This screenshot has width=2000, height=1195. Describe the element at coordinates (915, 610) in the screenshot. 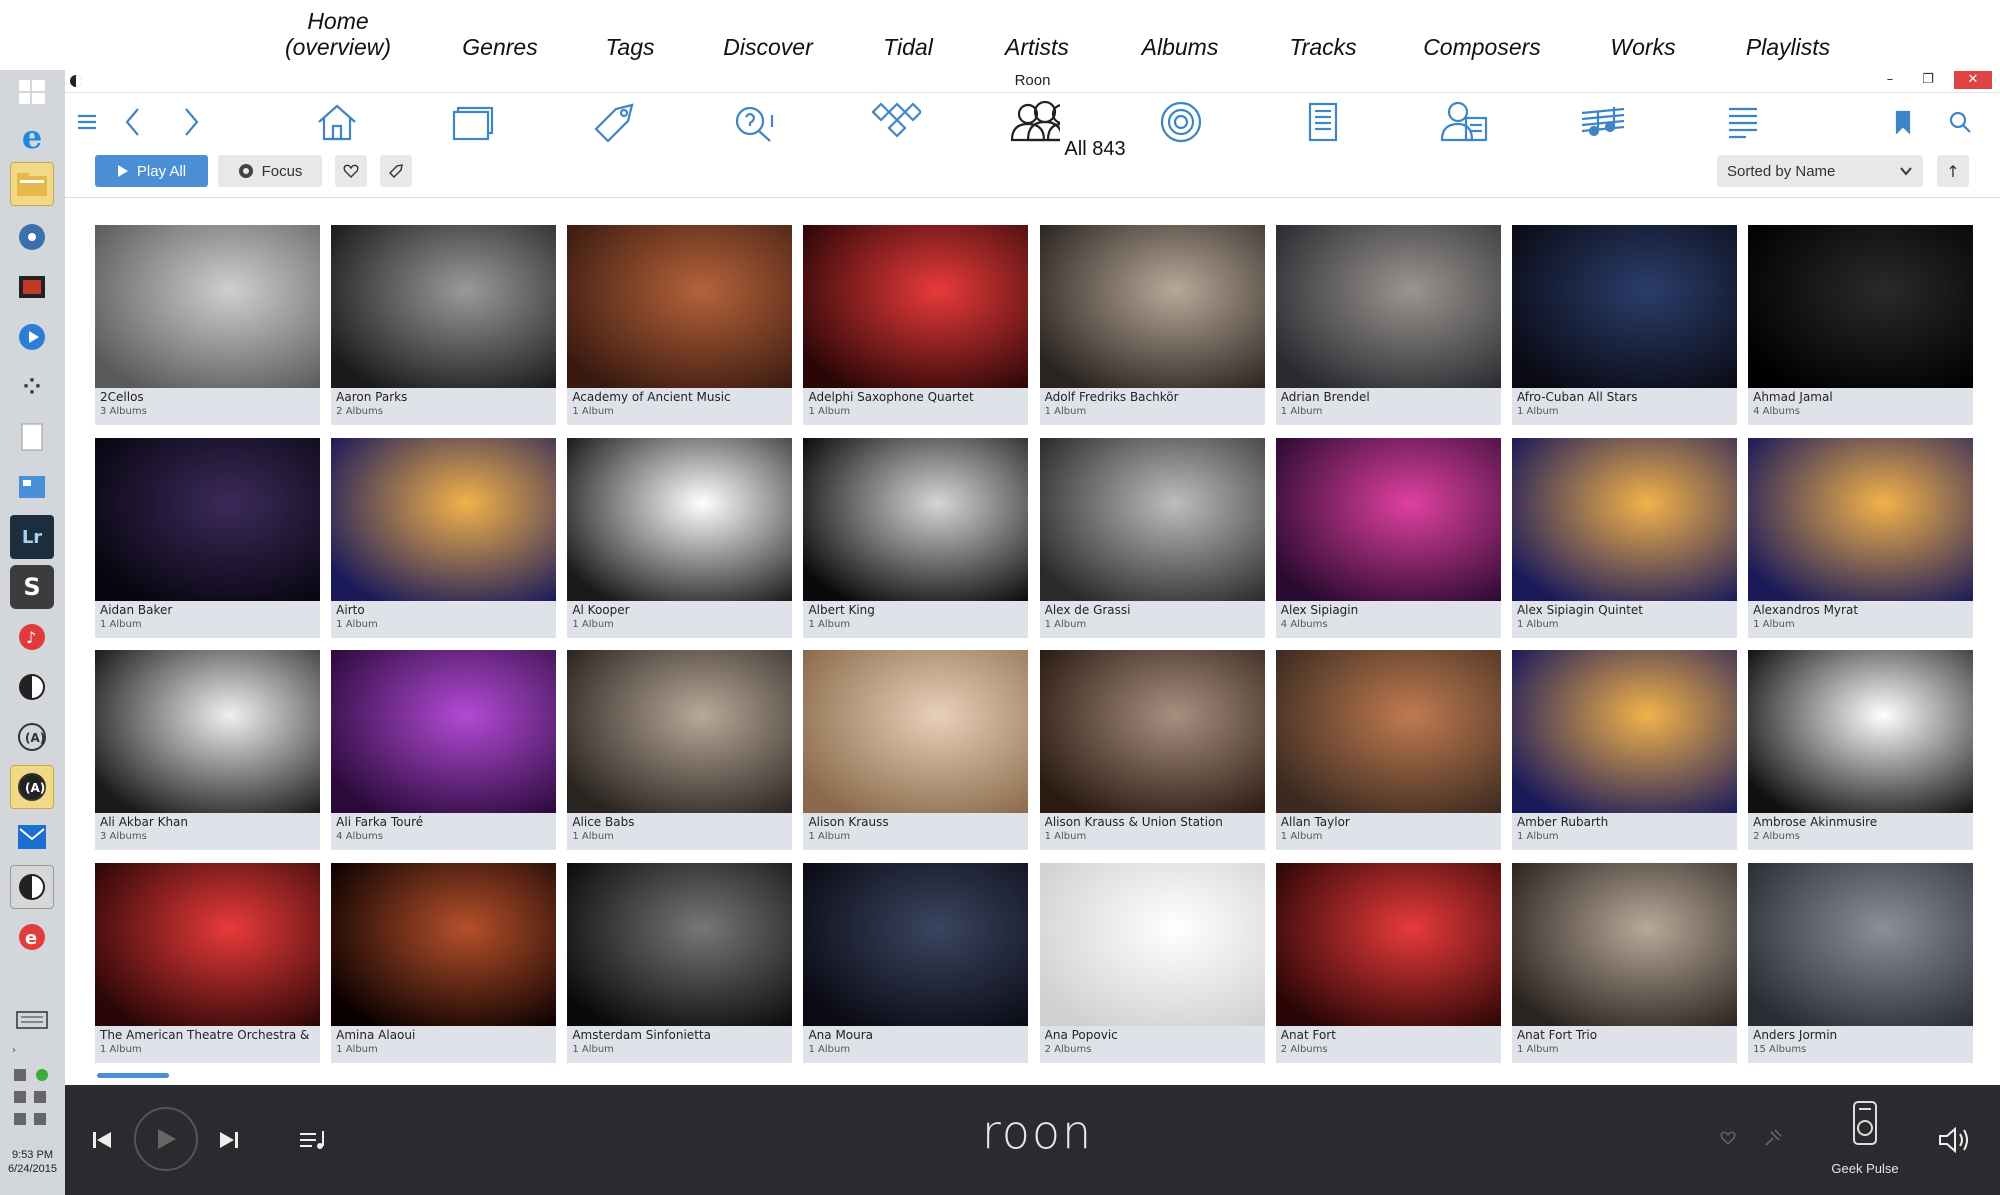

I see `artist-name: Albert King` at that location.